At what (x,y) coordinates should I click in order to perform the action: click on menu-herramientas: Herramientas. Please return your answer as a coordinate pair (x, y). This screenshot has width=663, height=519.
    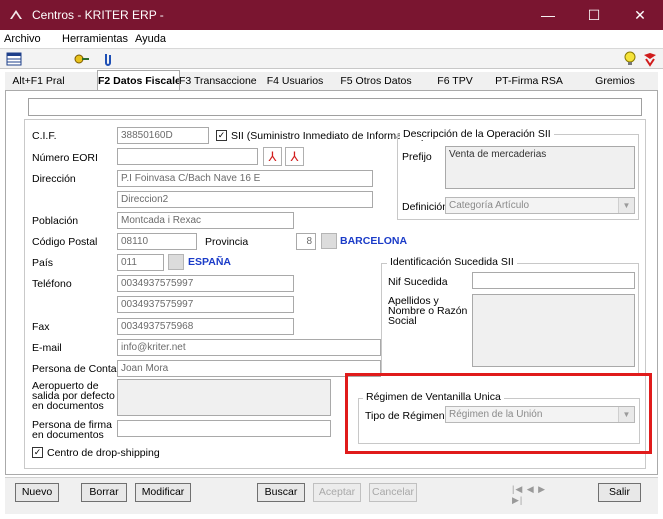
    Looking at the image, I should click on (95, 39).